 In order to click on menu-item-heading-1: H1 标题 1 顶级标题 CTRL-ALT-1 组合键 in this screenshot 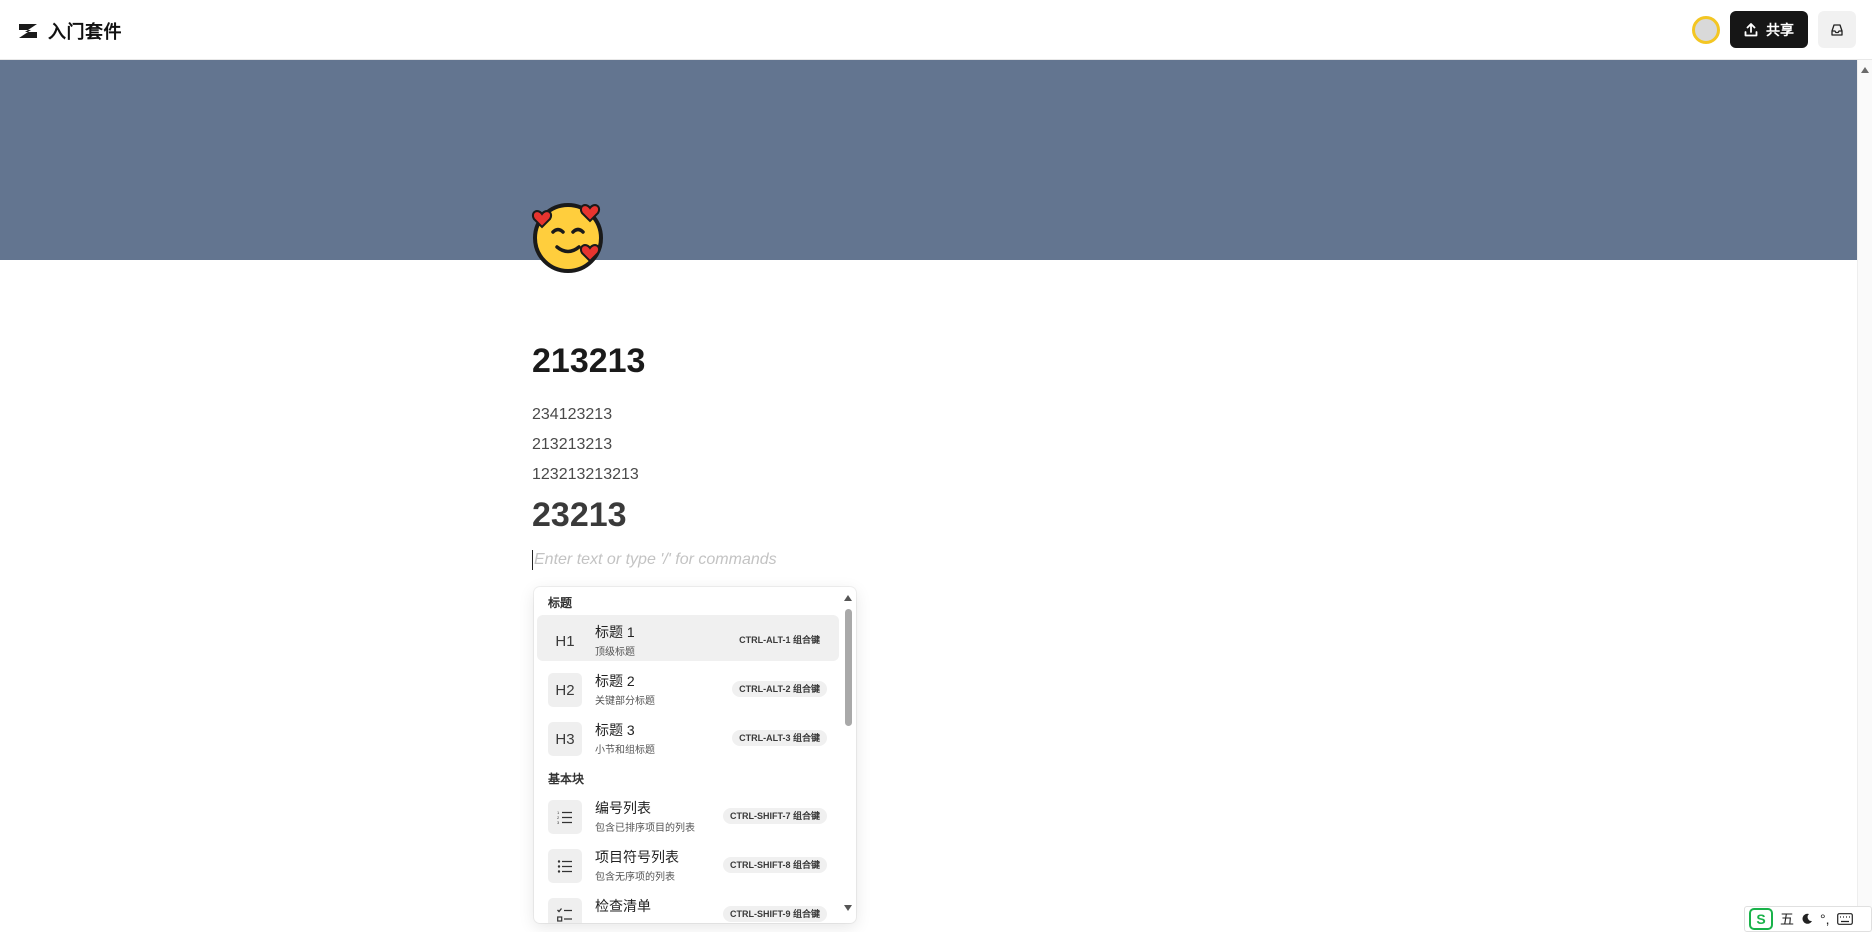, I will do `click(688, 638)`.